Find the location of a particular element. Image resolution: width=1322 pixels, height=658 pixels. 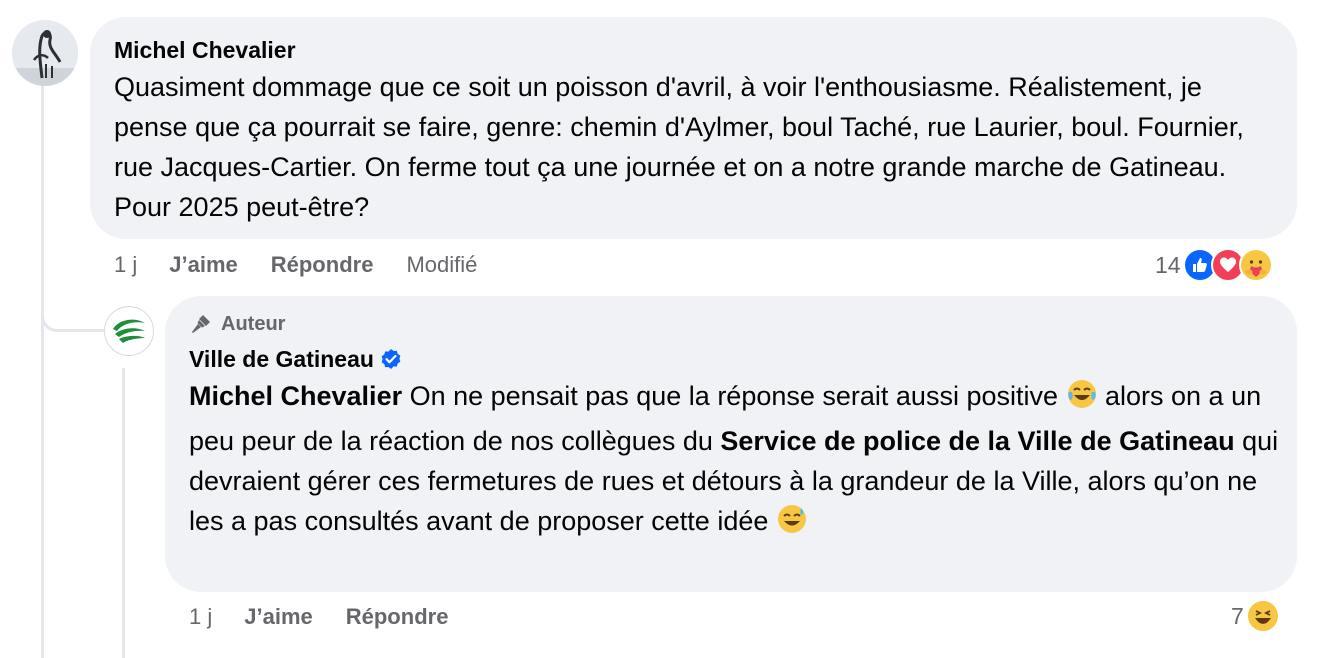

author-badge: Auteur is located at coordinates (731, 324).